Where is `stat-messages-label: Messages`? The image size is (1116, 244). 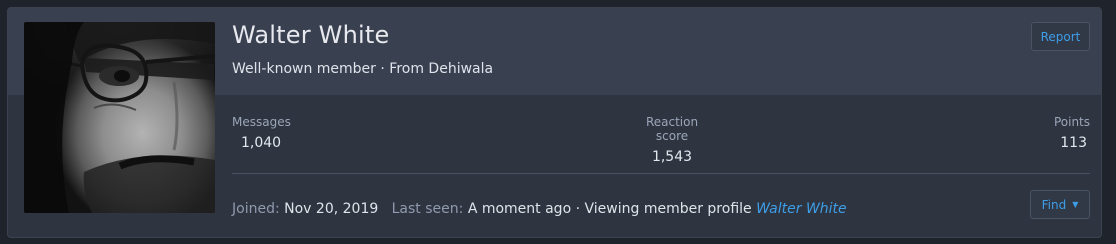
stat-messages-label: Messages is located at coordinates (261, 122).